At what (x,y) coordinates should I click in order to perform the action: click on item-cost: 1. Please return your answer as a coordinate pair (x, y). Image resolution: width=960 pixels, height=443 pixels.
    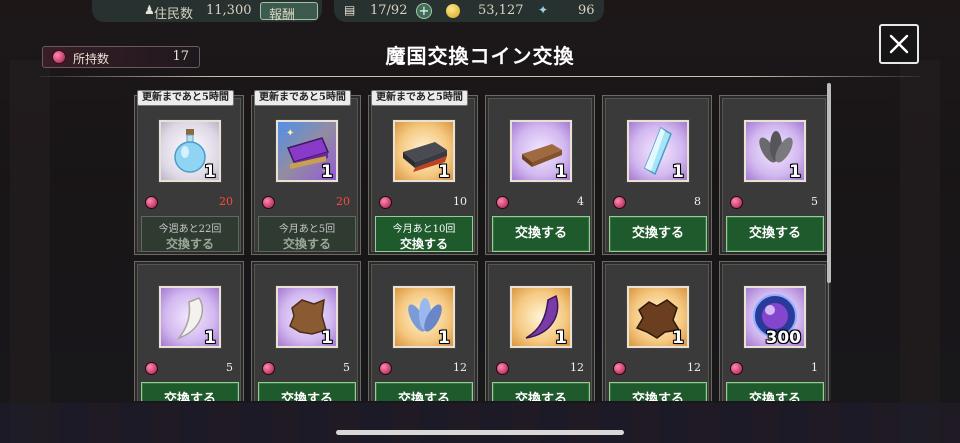
    Looking at the image, I should click on (814, 367).